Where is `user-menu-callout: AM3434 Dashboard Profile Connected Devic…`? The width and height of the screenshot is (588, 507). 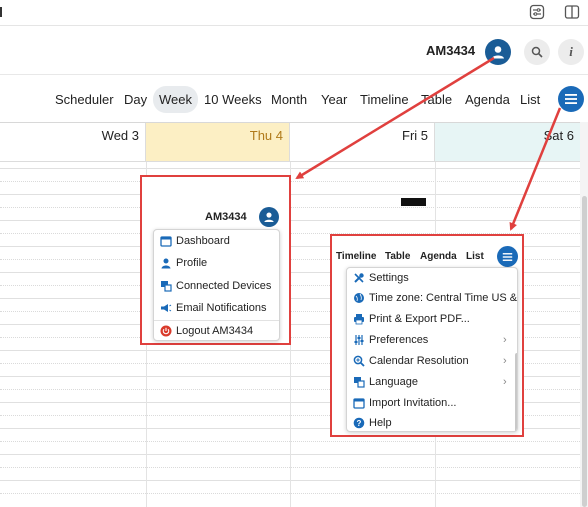
user-menu-callout: AM3434 Dashboard Profile Connected Devic… is located at coordinates (215, 260).